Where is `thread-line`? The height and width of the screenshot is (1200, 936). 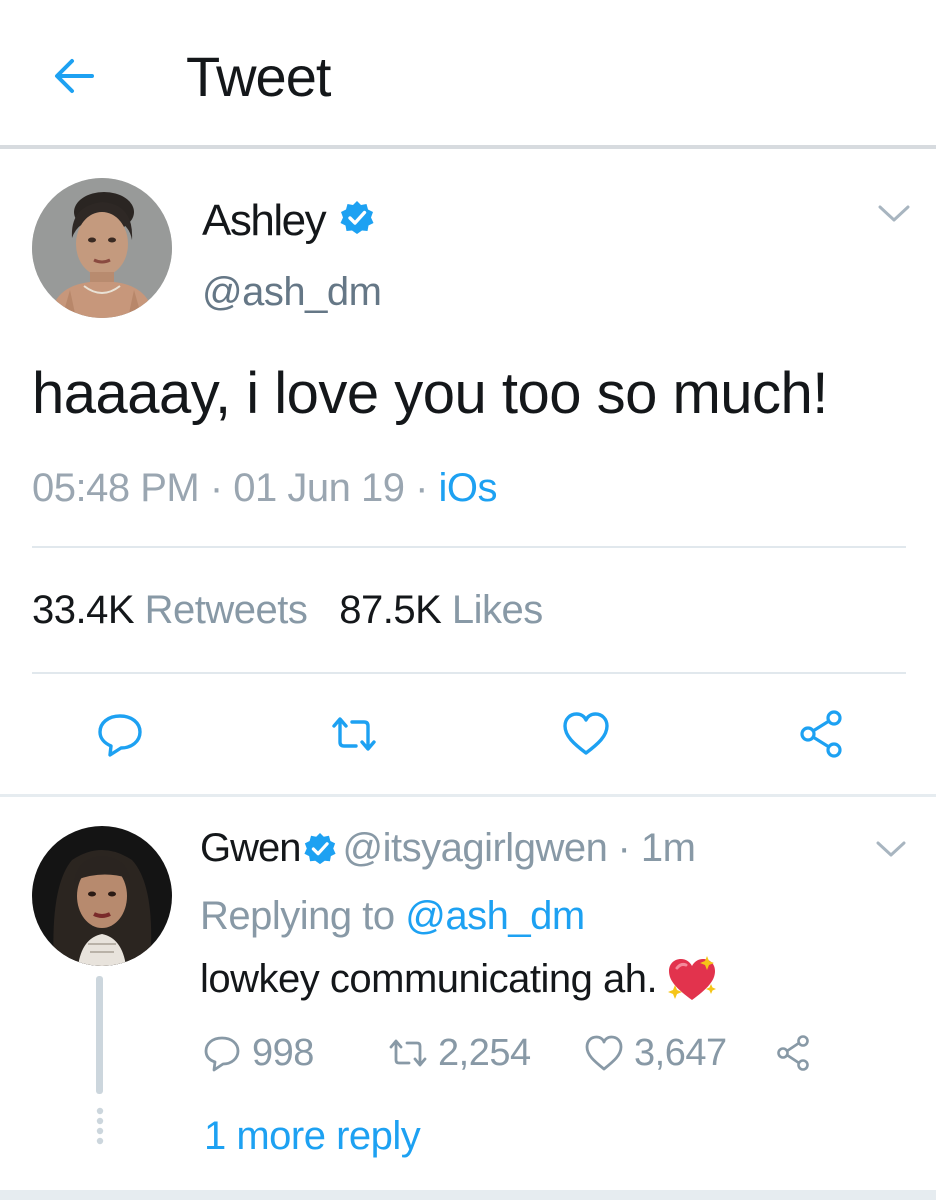 thread-line is located at coordinates (99, 1035).